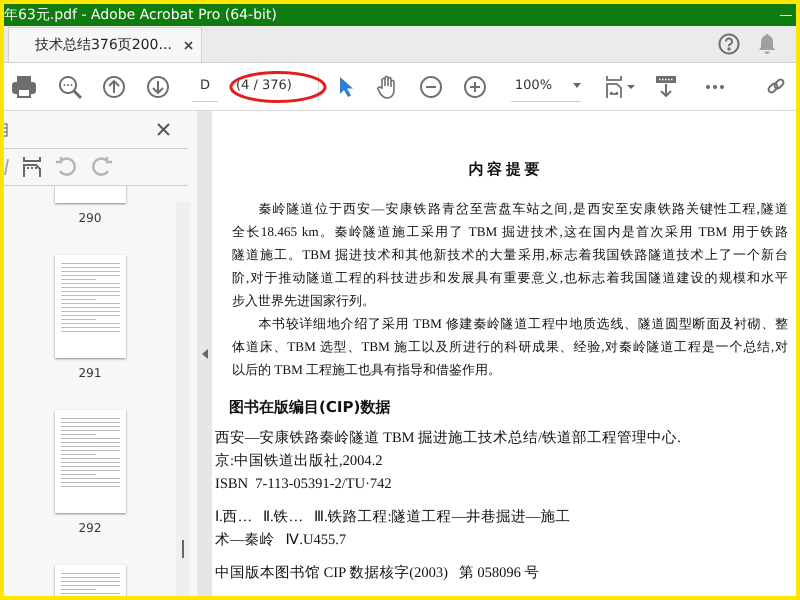 The image size is (800, 600). Describe the element at coordinates (140, 15) in the screenshot. I see `window-title: 年63元.pdf - Adobe Acrobat Pro (64-bit)` at that location.